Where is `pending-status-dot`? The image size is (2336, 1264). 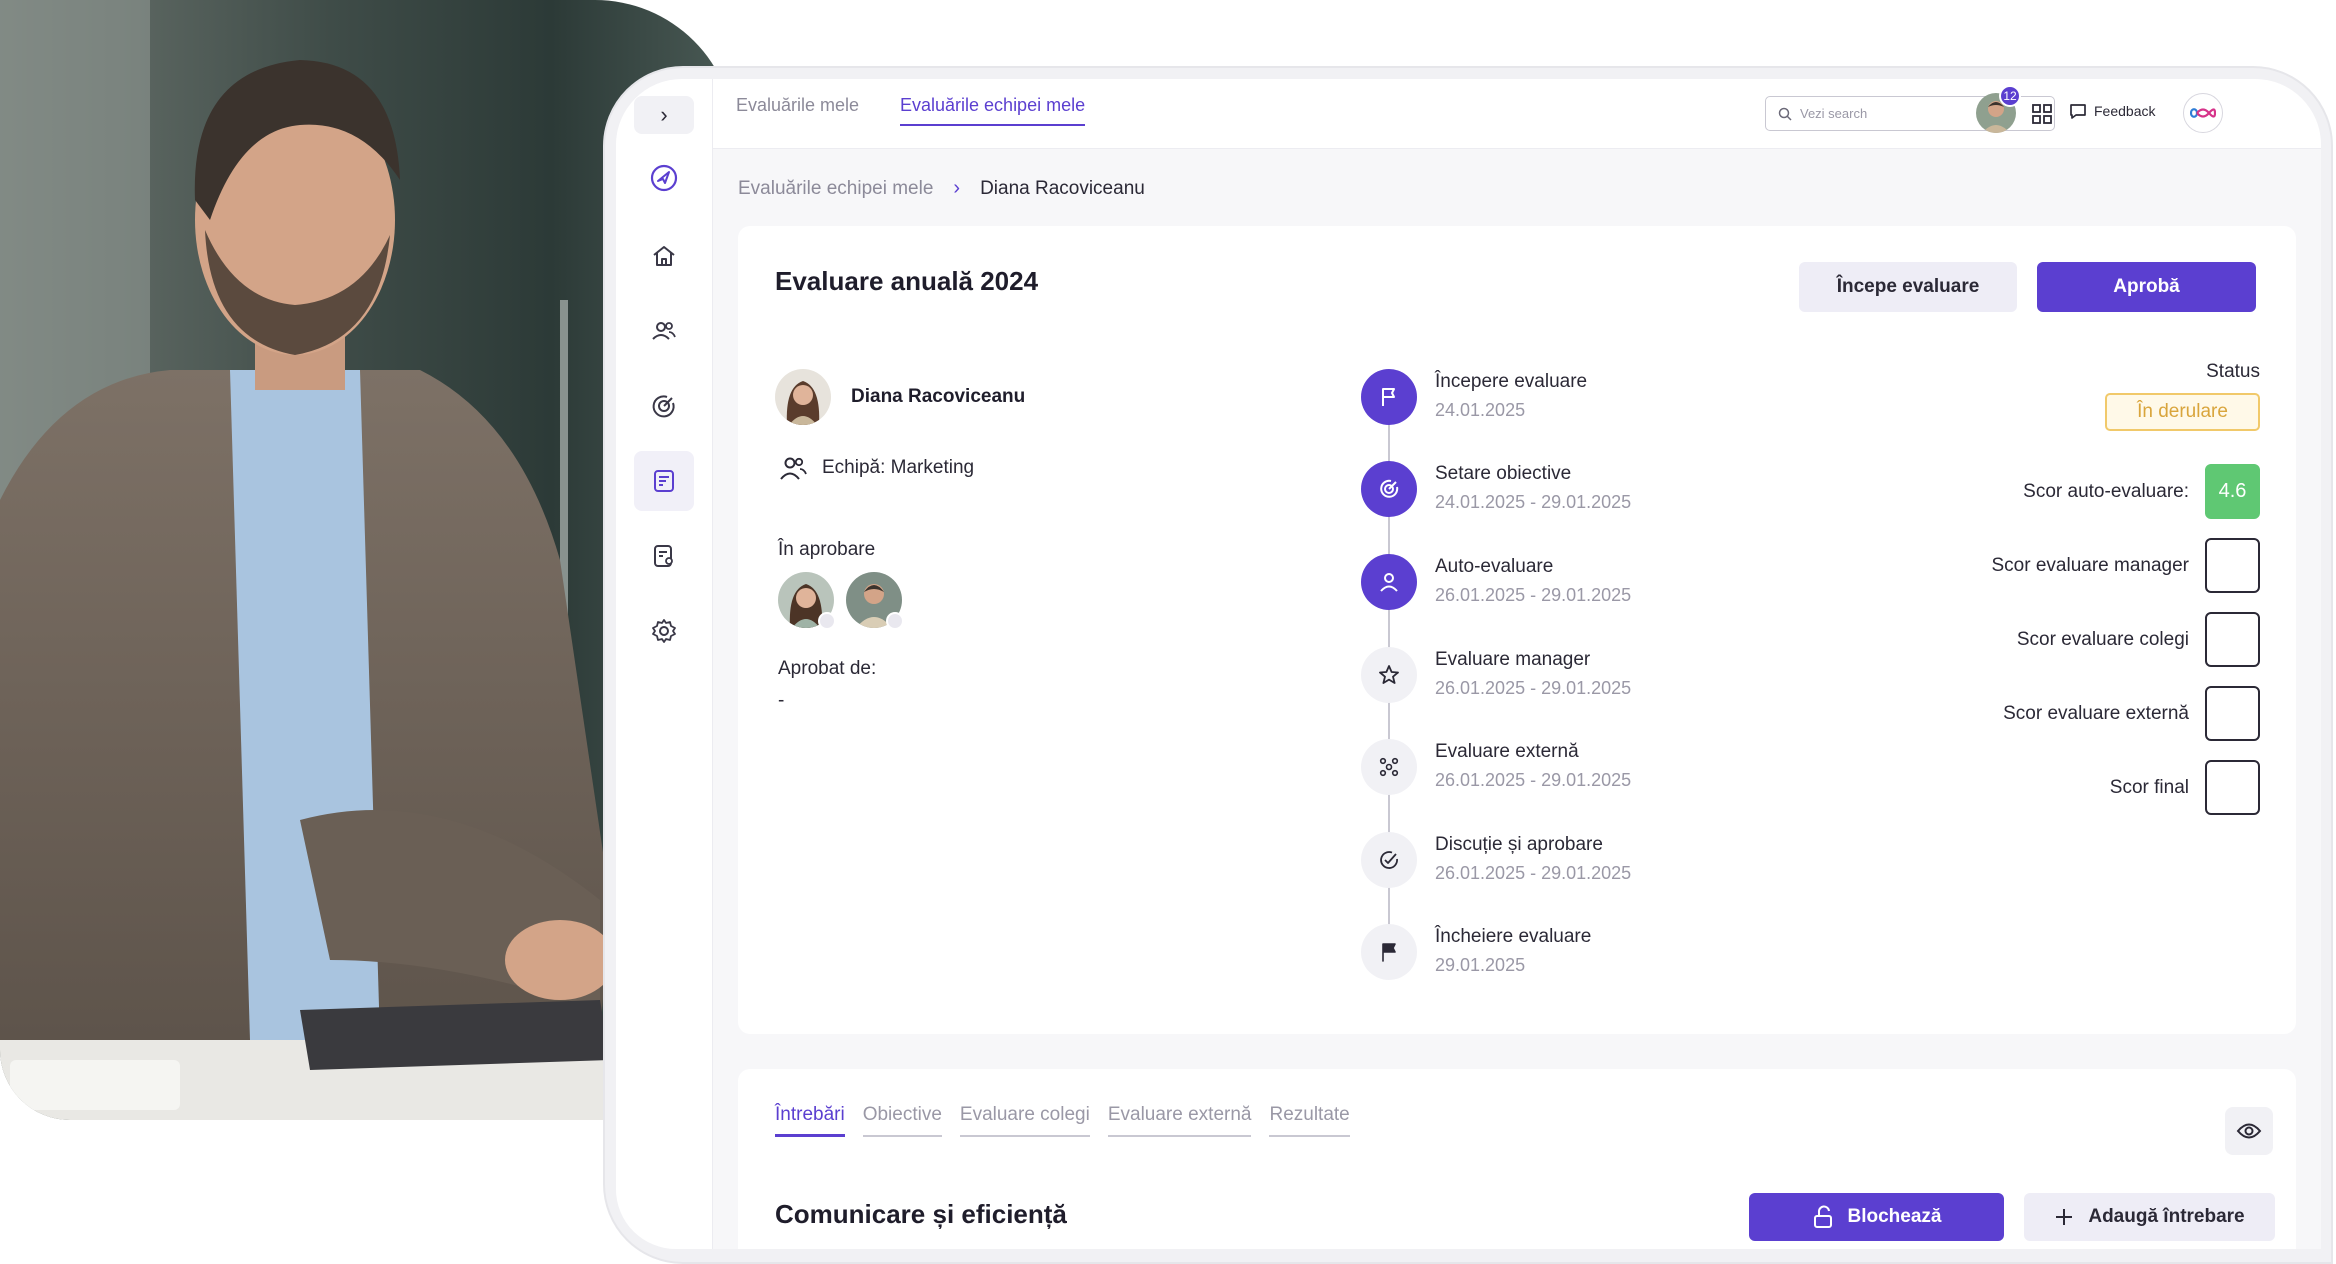 pending-status-dot is located at coordinates (827, 621).